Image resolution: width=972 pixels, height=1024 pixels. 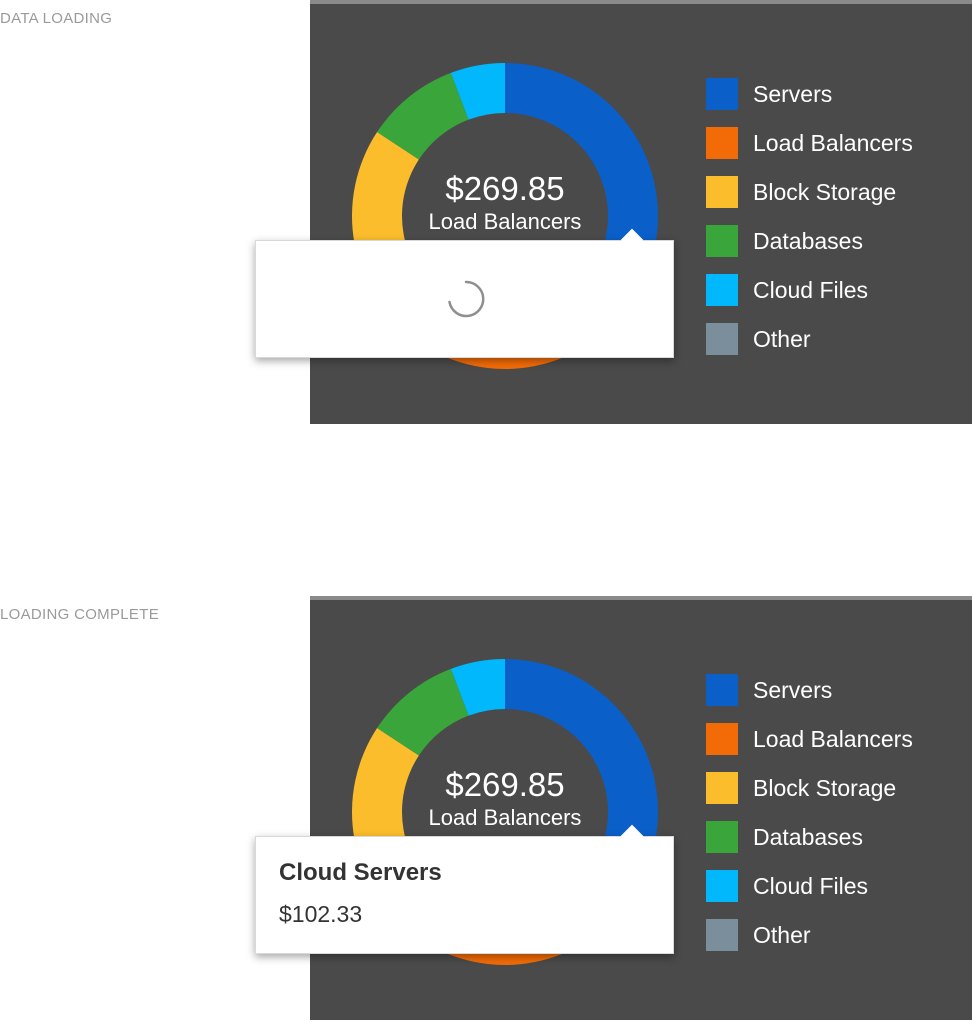 What do you see at coordinates (466, 299) in the screenshot?
I see `loading-spinner-icon` at bounding box center [466, 299].